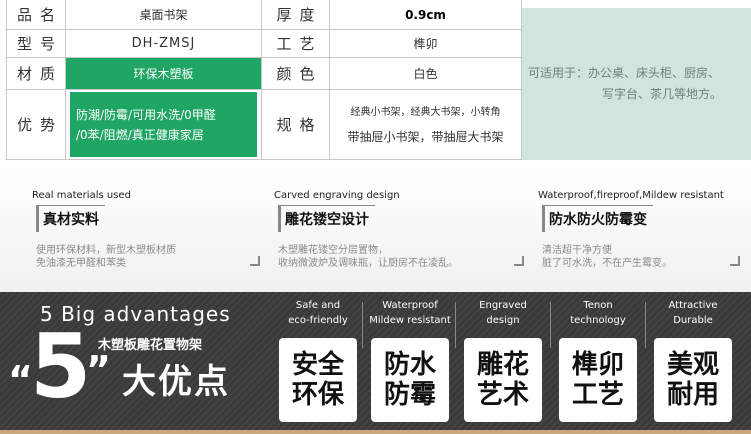 The height and width of the screenshot is (434, 751). I want to click on value-thickness: 0.9cm, so click(426, 15).